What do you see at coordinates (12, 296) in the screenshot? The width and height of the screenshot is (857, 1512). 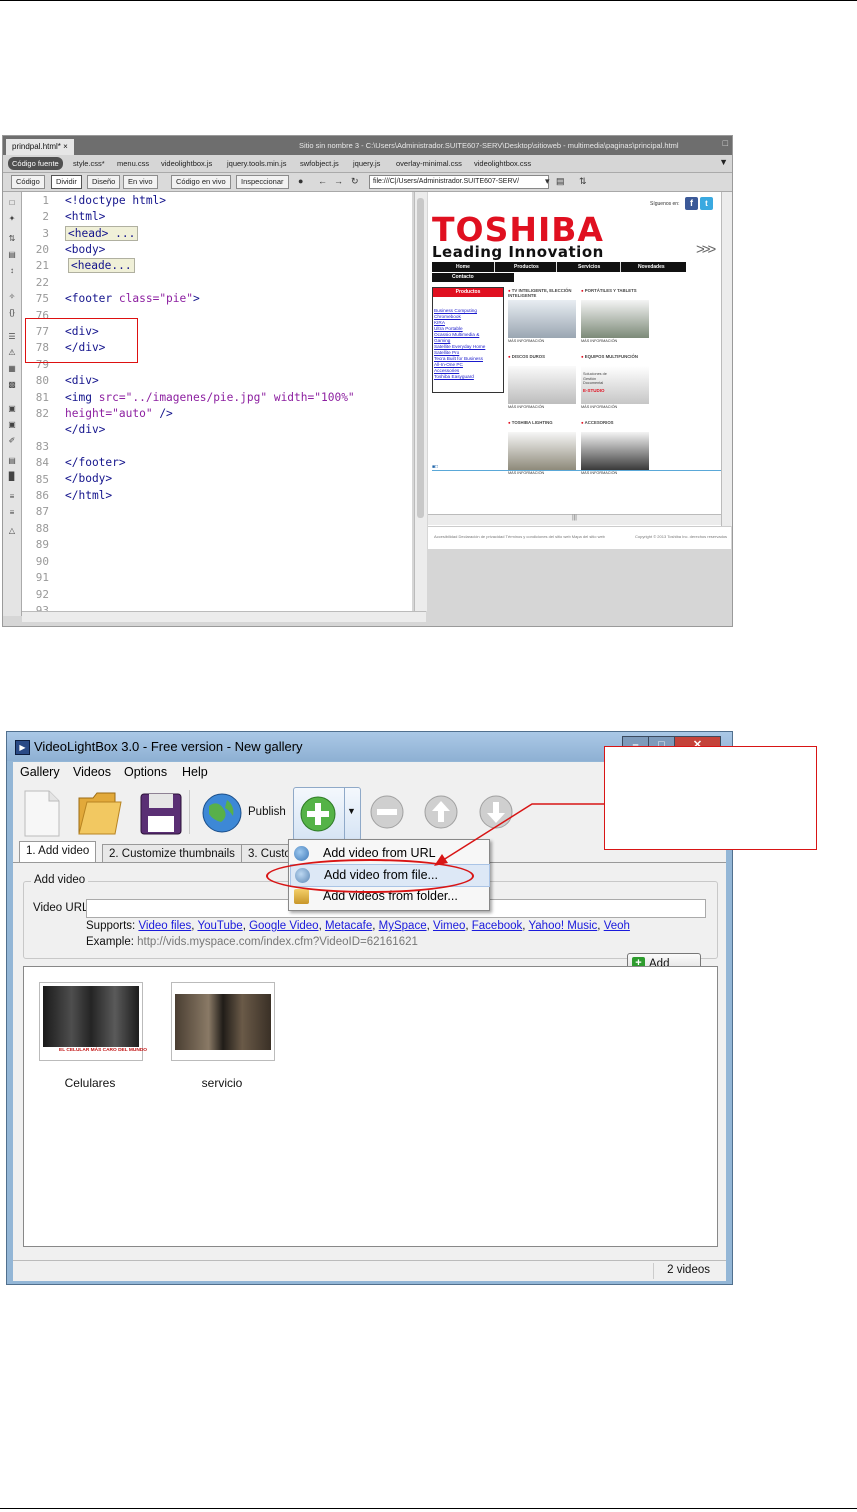 I see `select-parent-tag-icon: ✧` at bounding box center [12, 296].